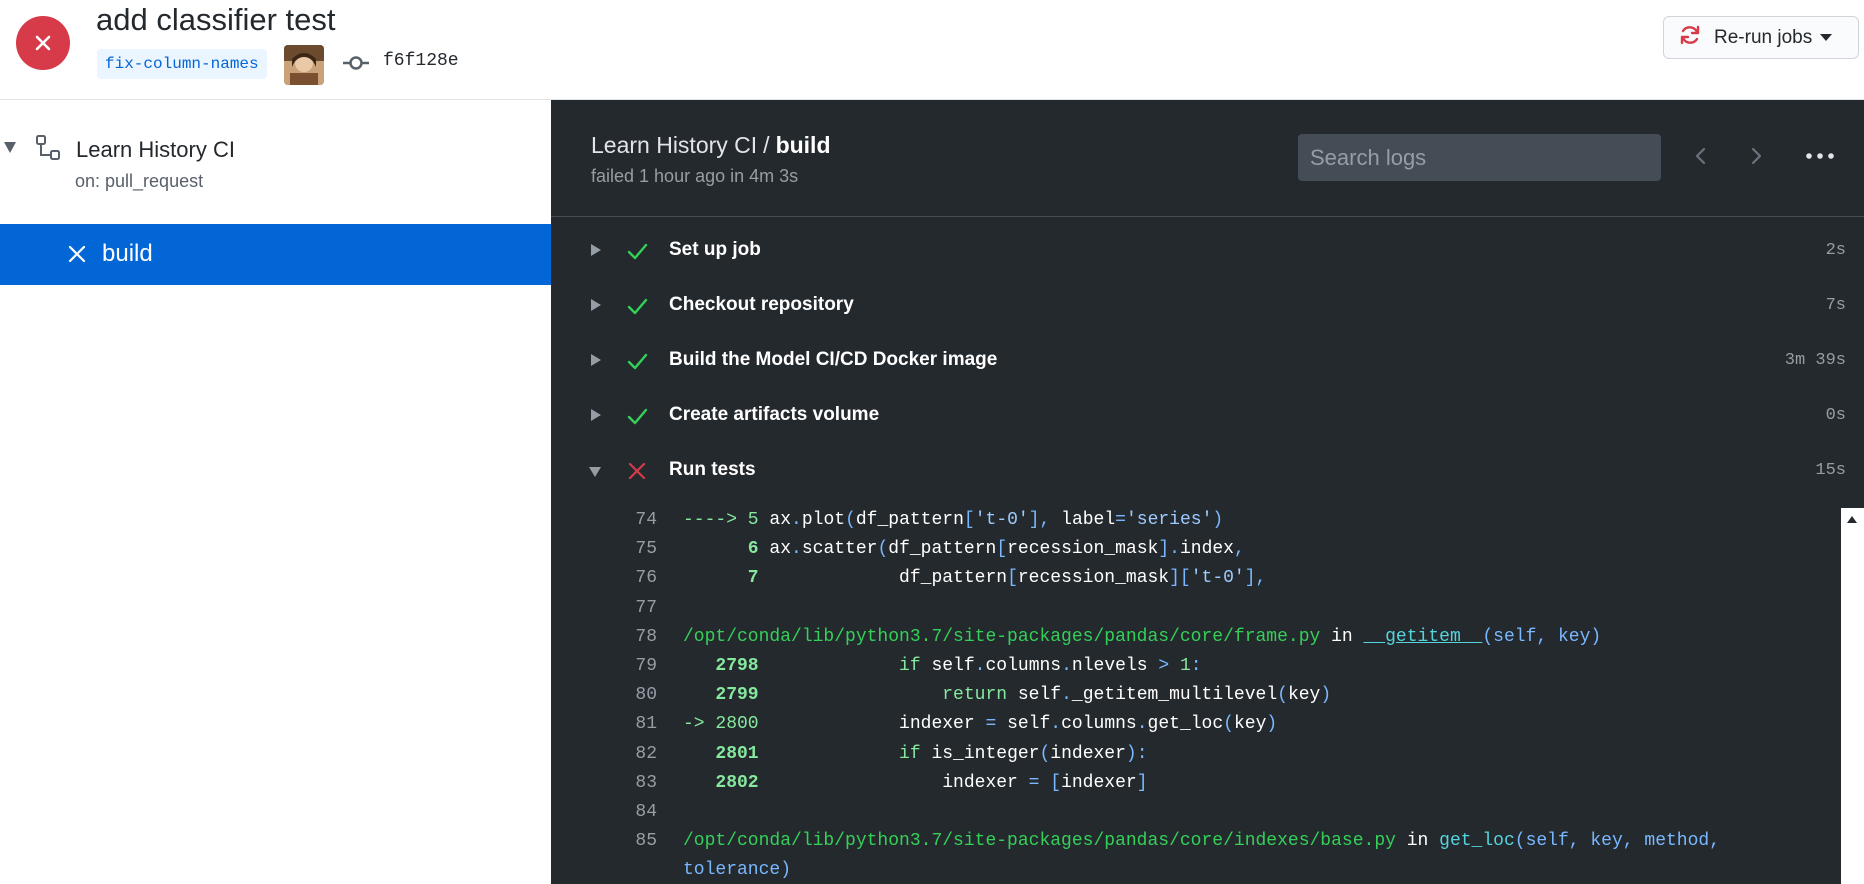  Describe the element at coordinates (1820, 156) in the screenshot. I see `kebab-horizontal-icon` at that location.